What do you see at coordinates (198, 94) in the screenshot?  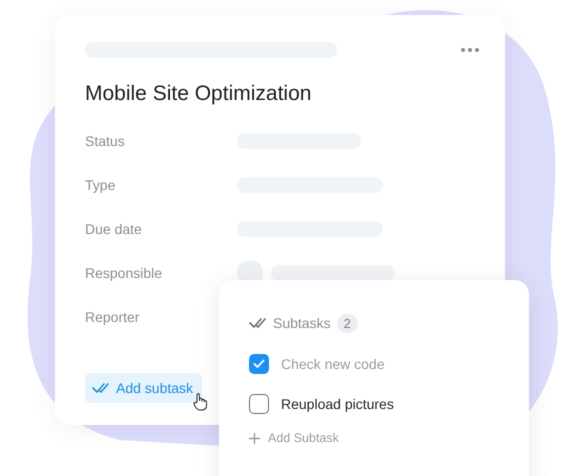 I see `task-title: Mobile Site Optimization` at bounding box center [198, 94].